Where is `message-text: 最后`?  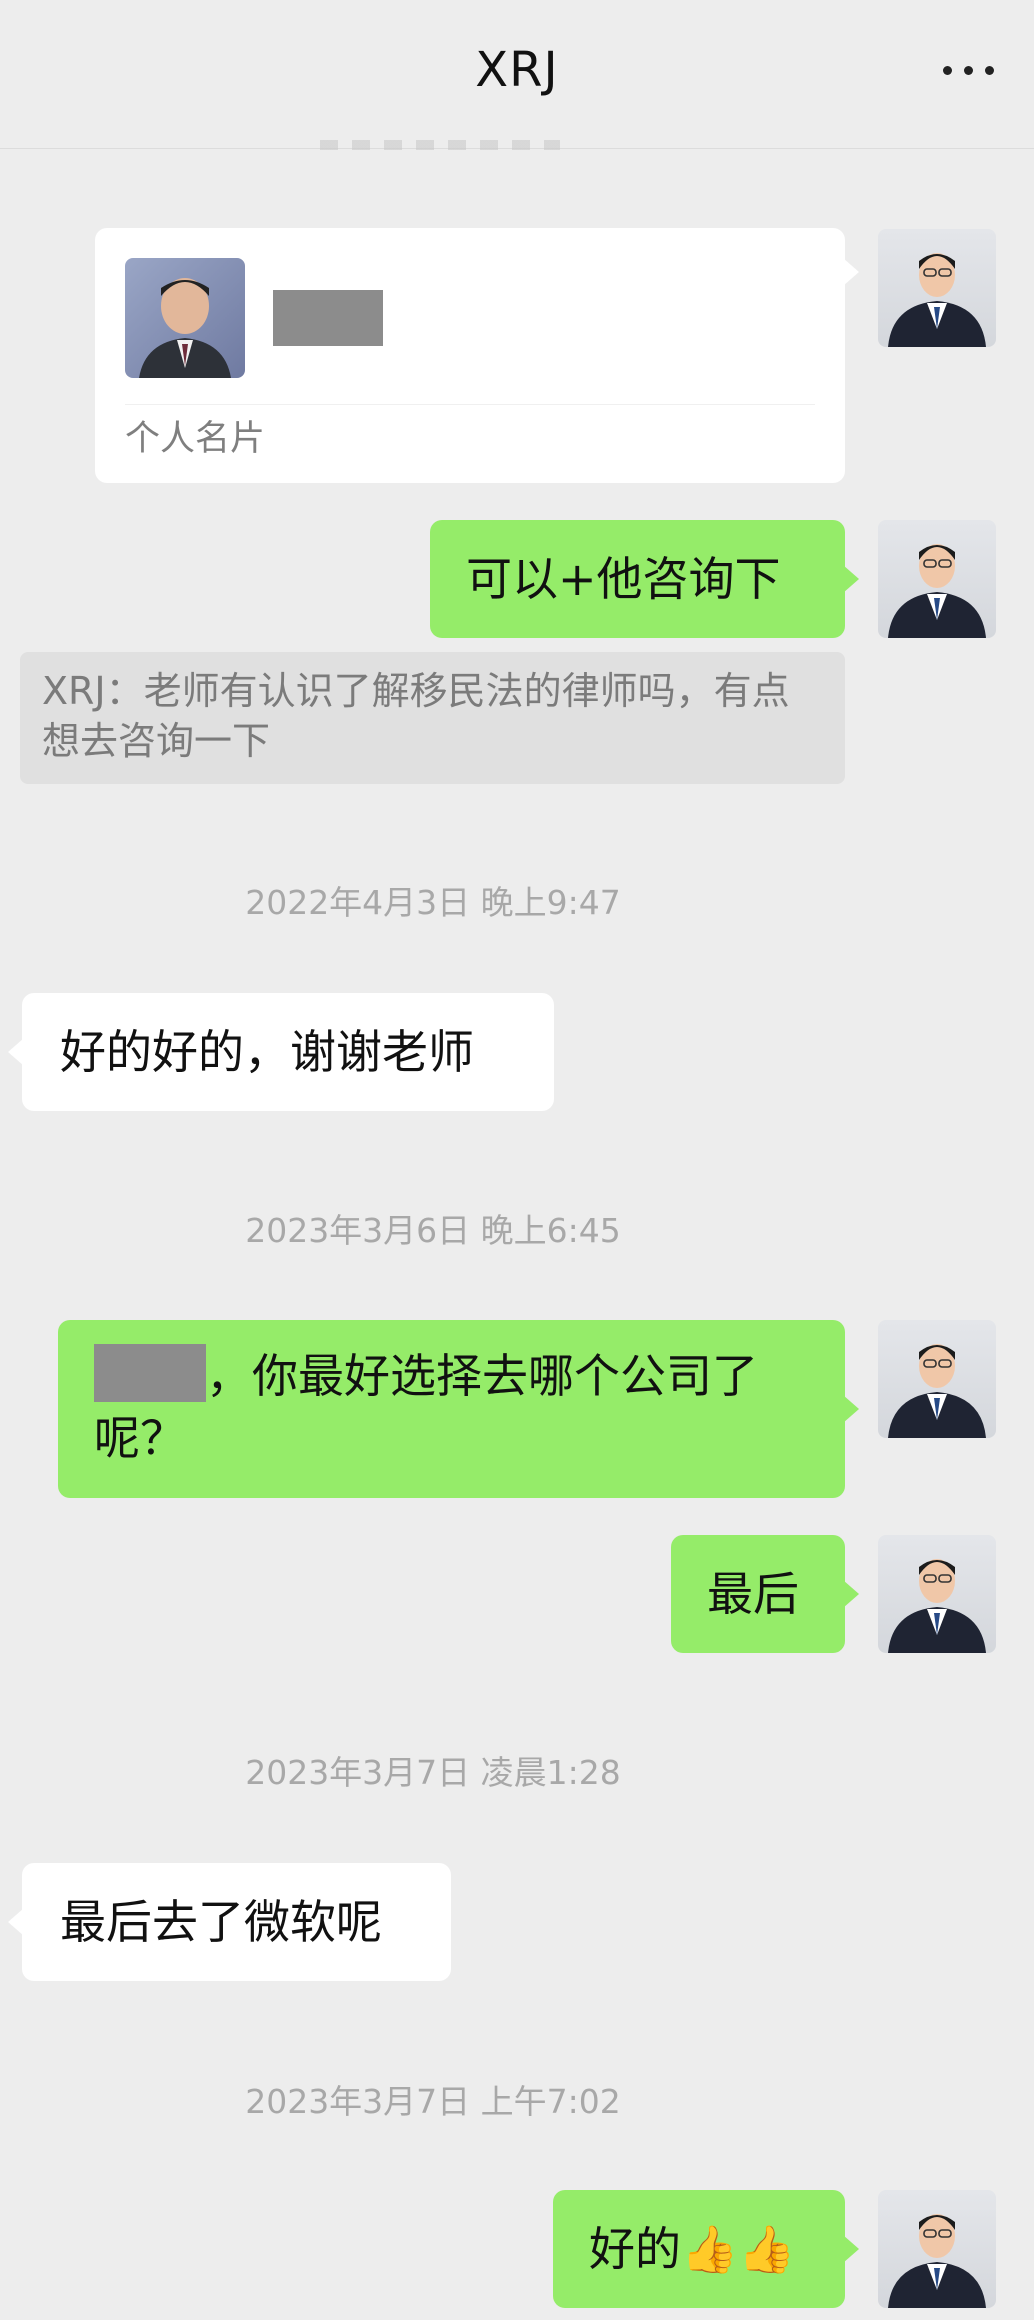
message-text: 最后 is located at coordinates (753, 1594).